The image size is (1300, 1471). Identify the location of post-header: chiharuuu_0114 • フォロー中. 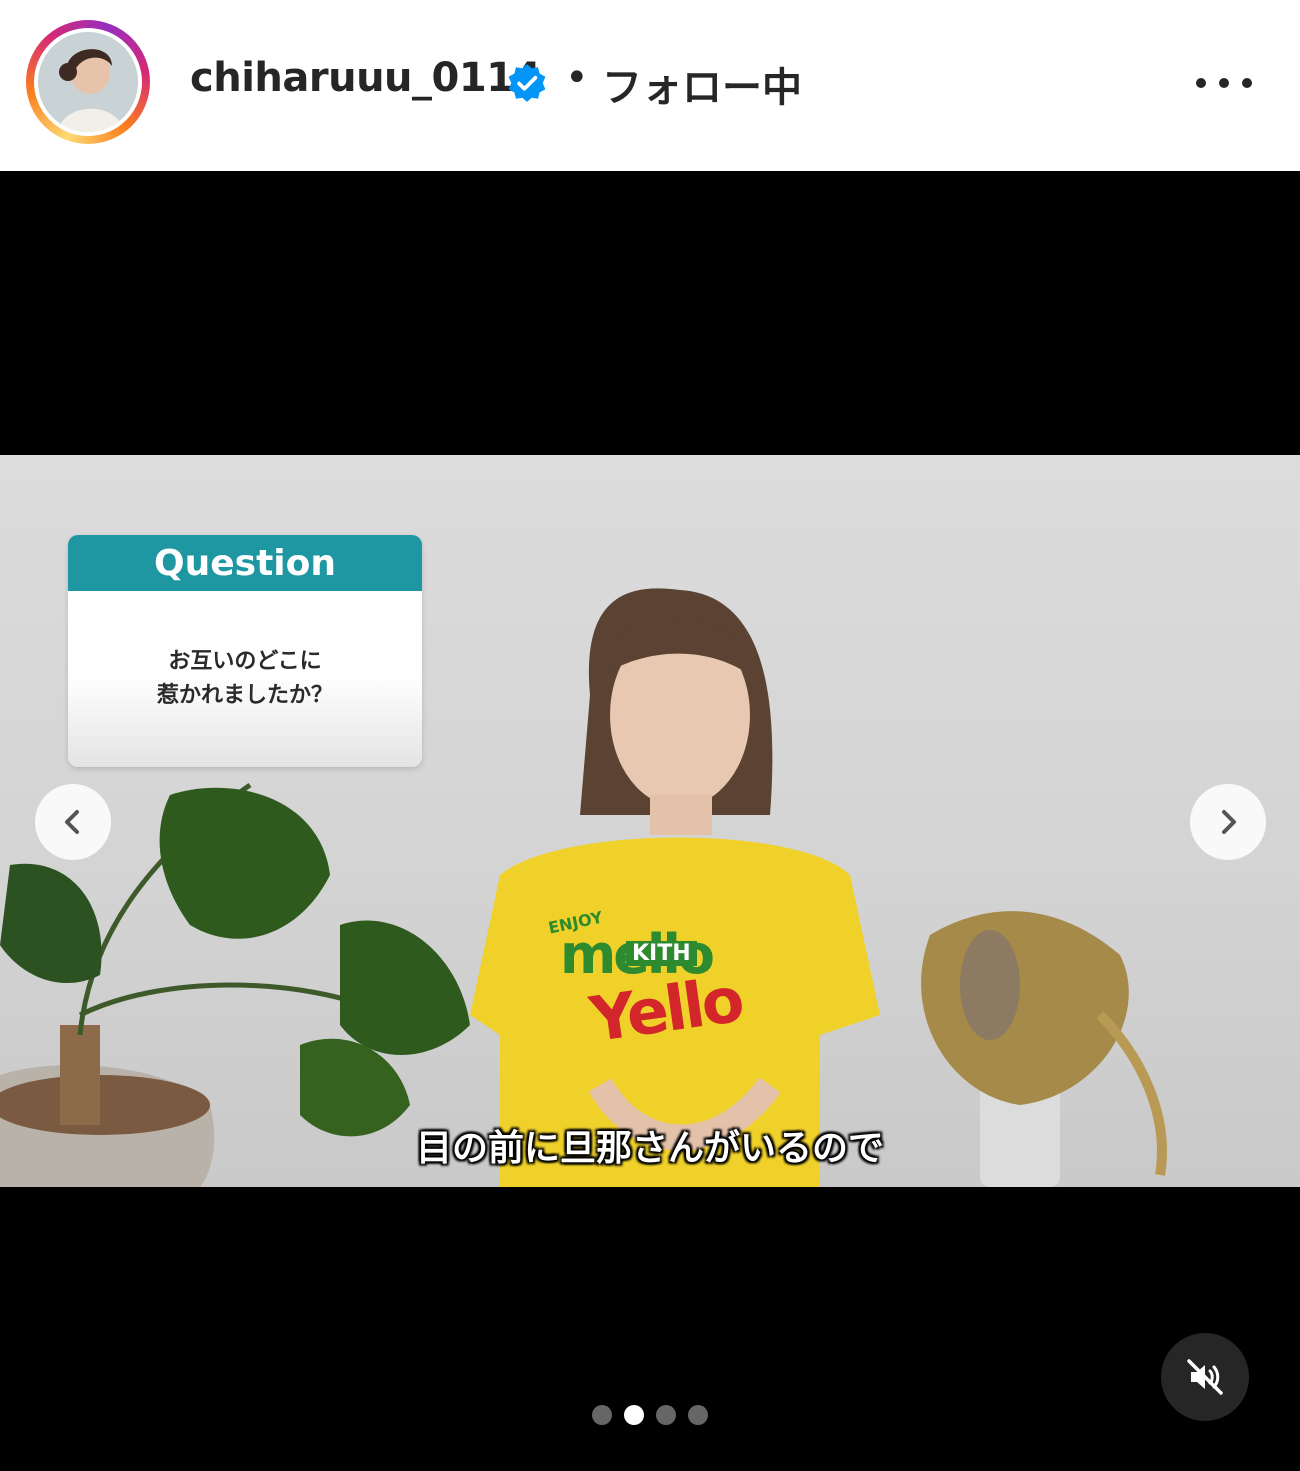
(650, 85).